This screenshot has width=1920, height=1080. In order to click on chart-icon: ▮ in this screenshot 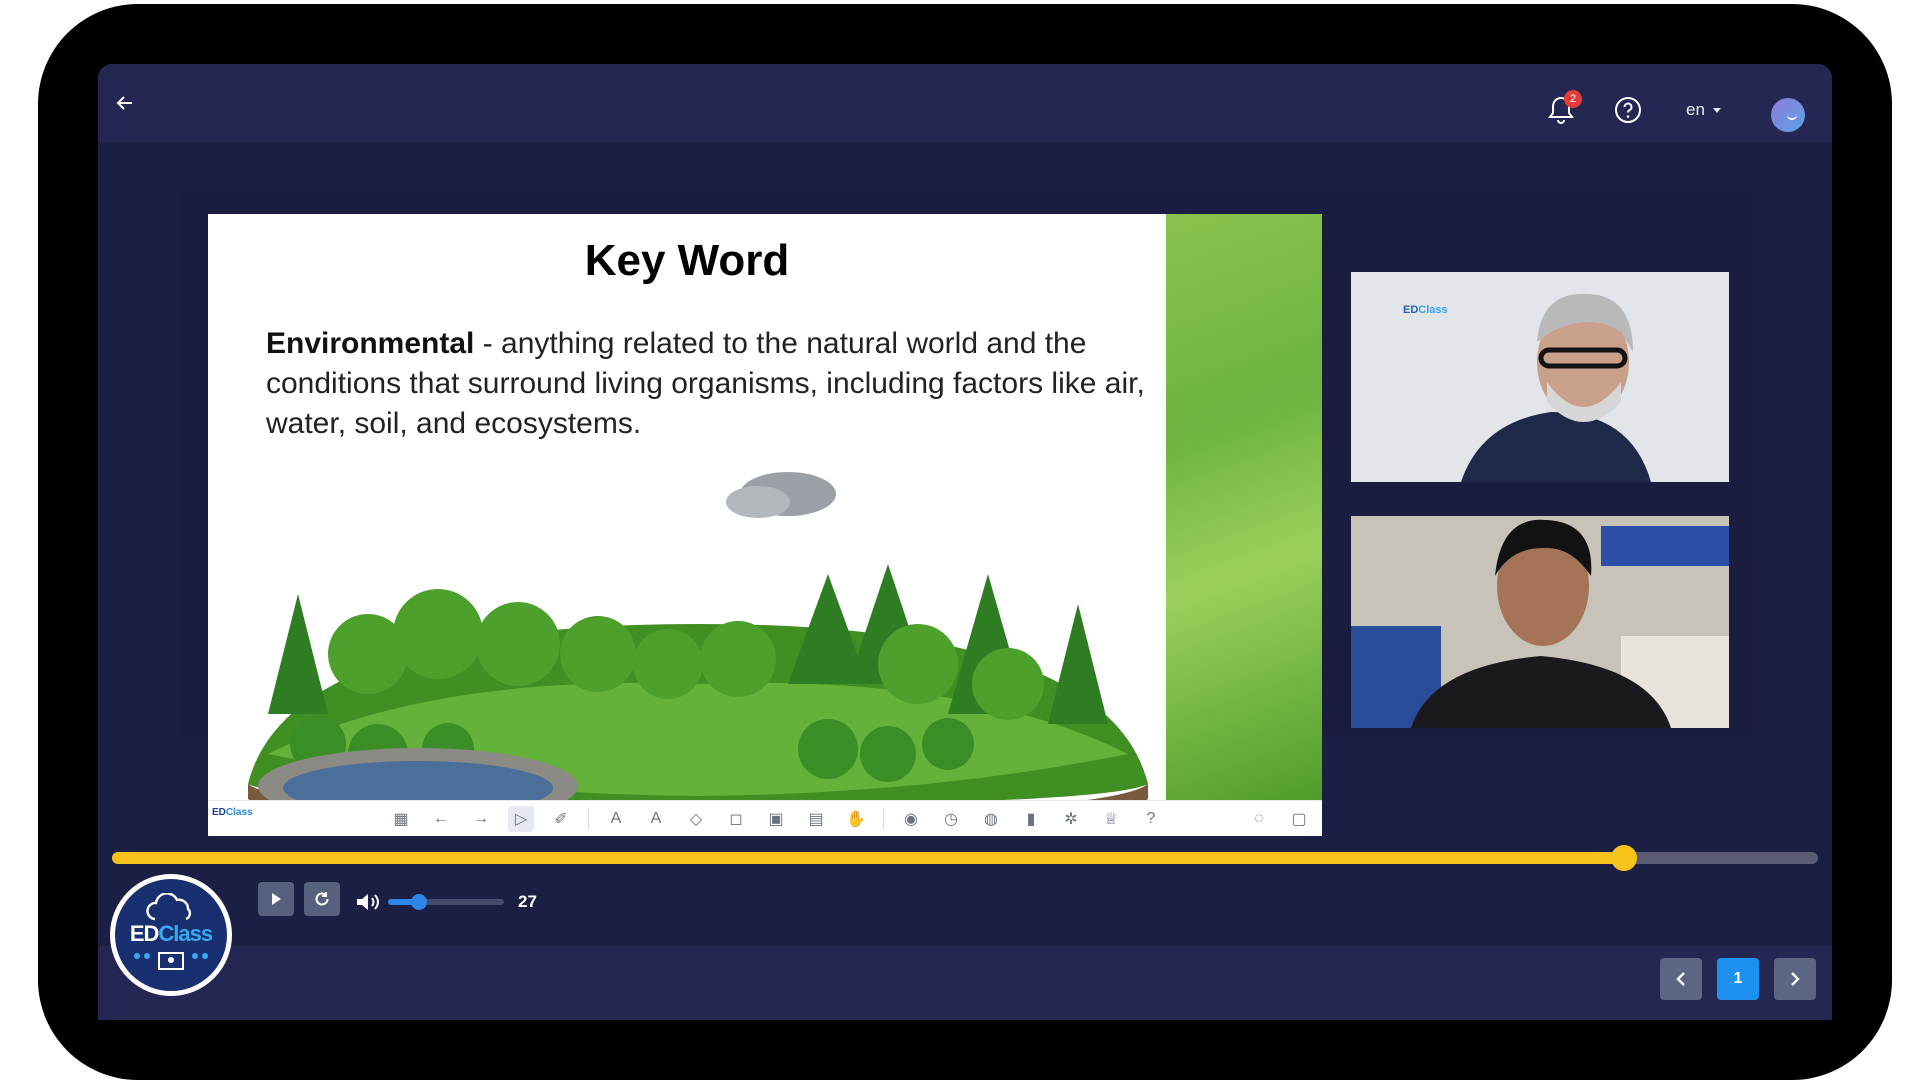, I will do `click(1031, 819)`.